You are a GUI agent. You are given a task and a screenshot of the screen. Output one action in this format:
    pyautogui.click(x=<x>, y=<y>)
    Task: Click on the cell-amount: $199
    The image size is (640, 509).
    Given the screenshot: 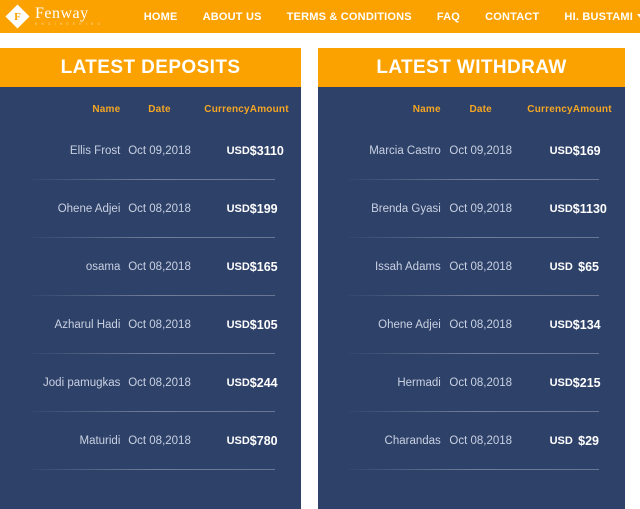 What is the action you would take?
    pyautogui.click(x=263, y=209)
    